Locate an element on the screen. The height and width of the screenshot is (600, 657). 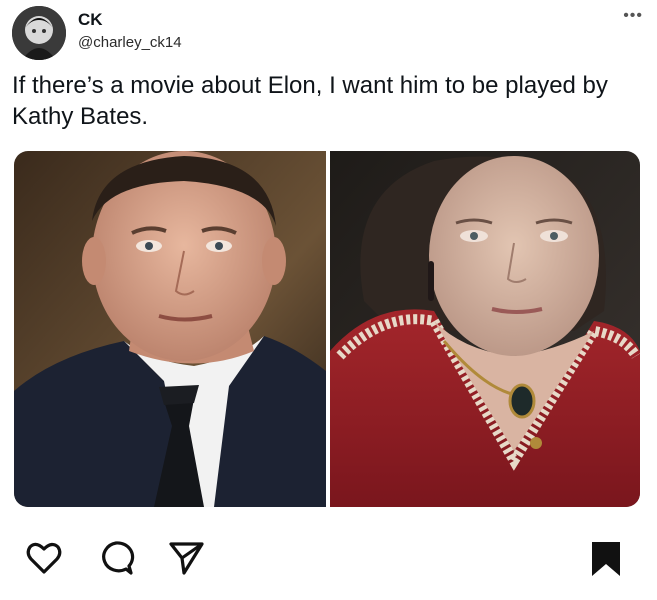
bookmark-icon is located at coordinates (606, 560).